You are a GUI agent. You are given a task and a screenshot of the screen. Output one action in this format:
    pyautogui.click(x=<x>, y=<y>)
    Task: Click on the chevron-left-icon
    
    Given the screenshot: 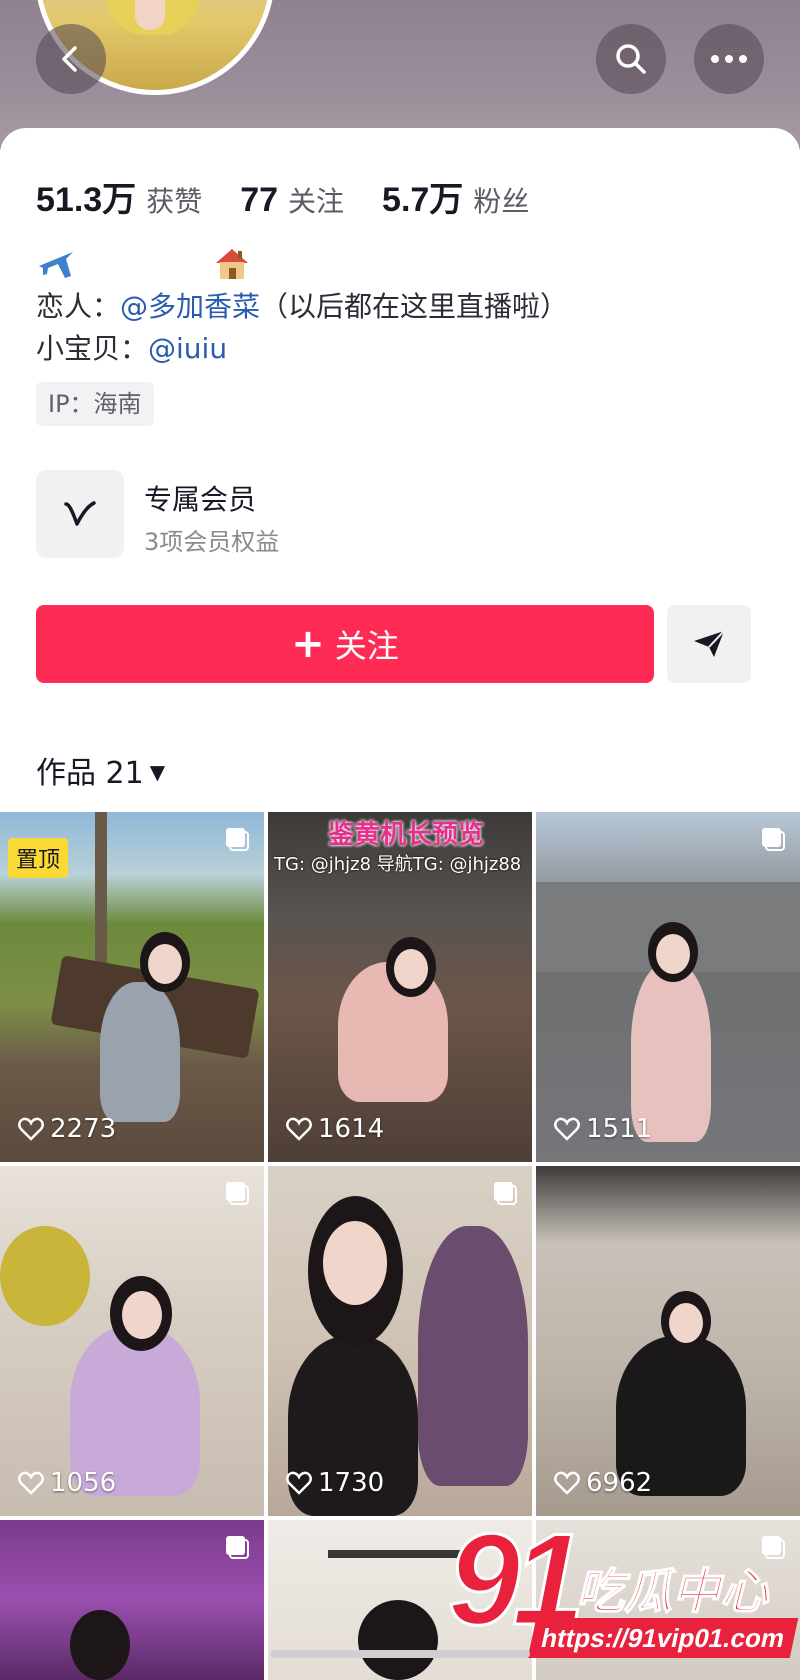 What is the action you would take?
    pyautogui.click(x=69, y=59)
    